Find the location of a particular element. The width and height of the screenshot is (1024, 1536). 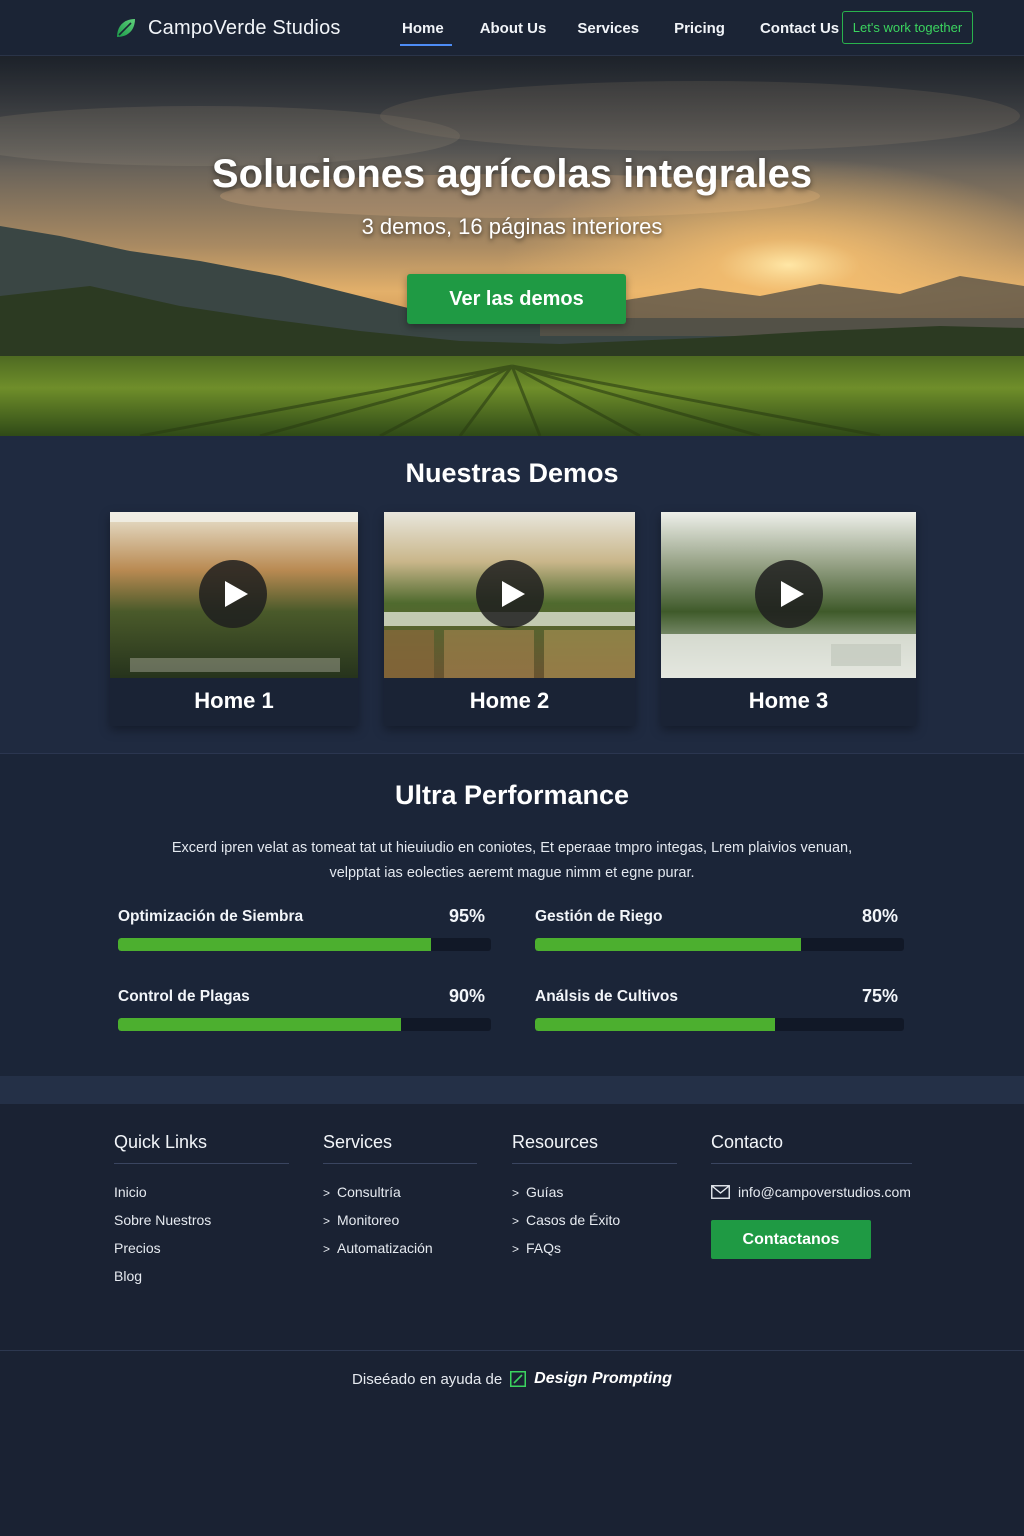

skill-bar: Optimización de Siembra 95% is located at coordinates (304, 930).